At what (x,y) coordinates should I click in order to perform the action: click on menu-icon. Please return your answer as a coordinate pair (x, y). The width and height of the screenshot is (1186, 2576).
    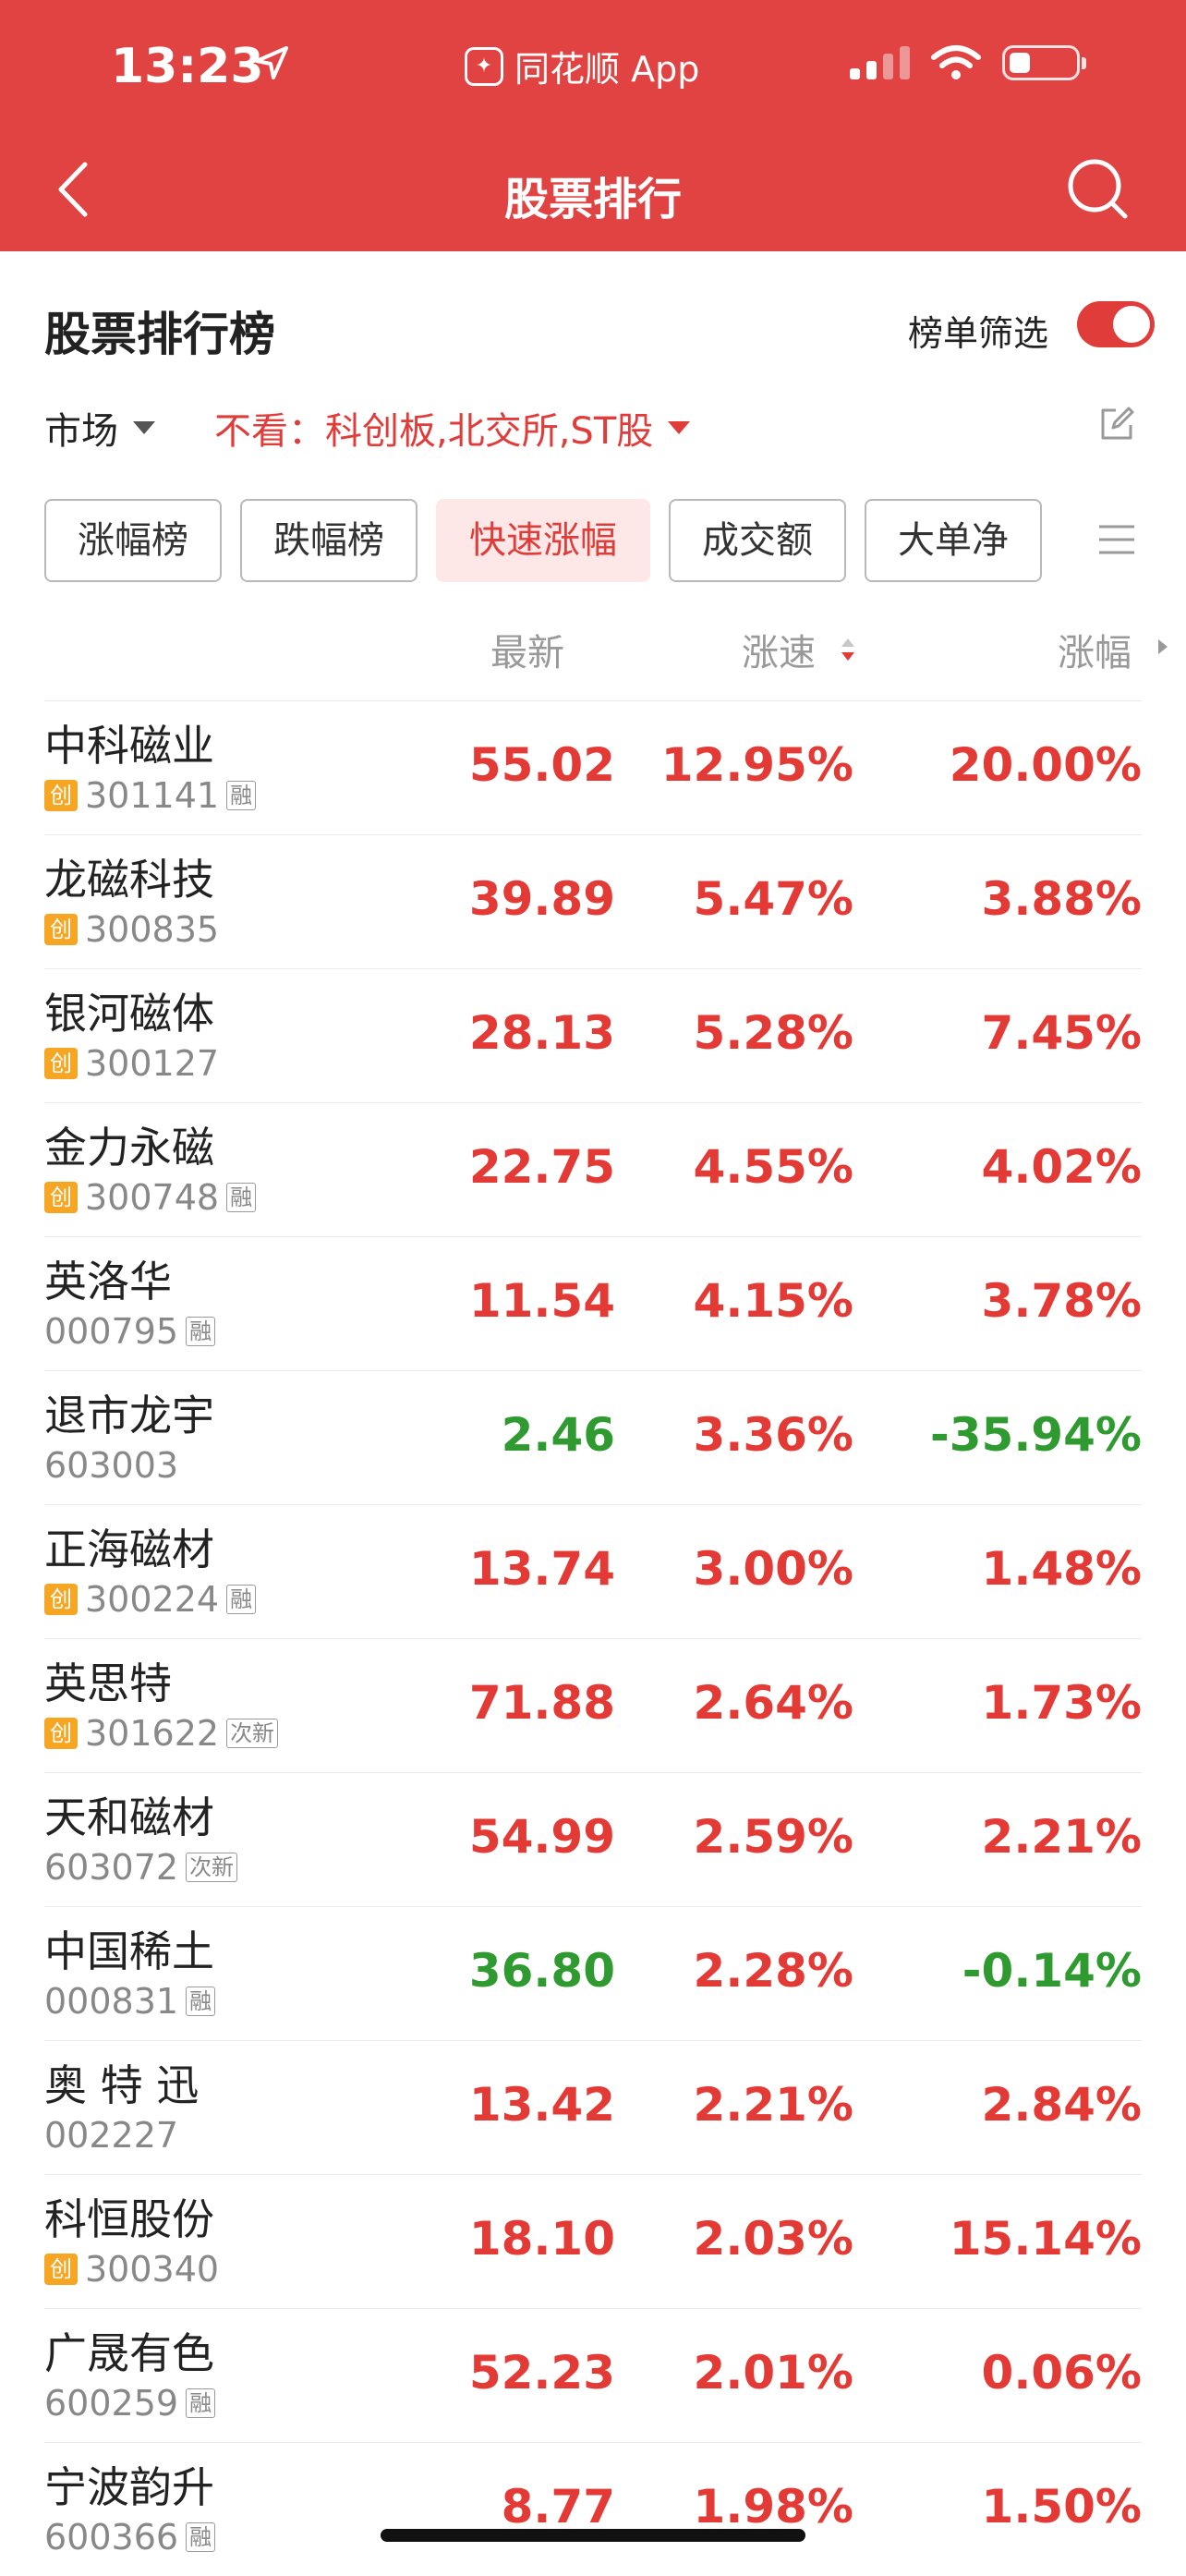
    Looking at the image, I should click on (1117, 539).